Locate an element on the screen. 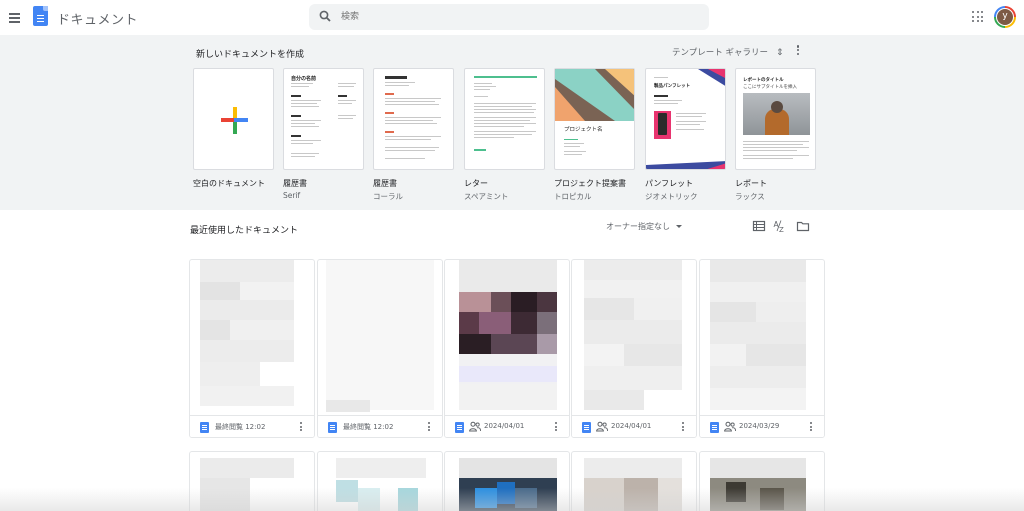 The width and height of the screenshot is (1024, 511). folder-icon is located at coordinates (803, 226).